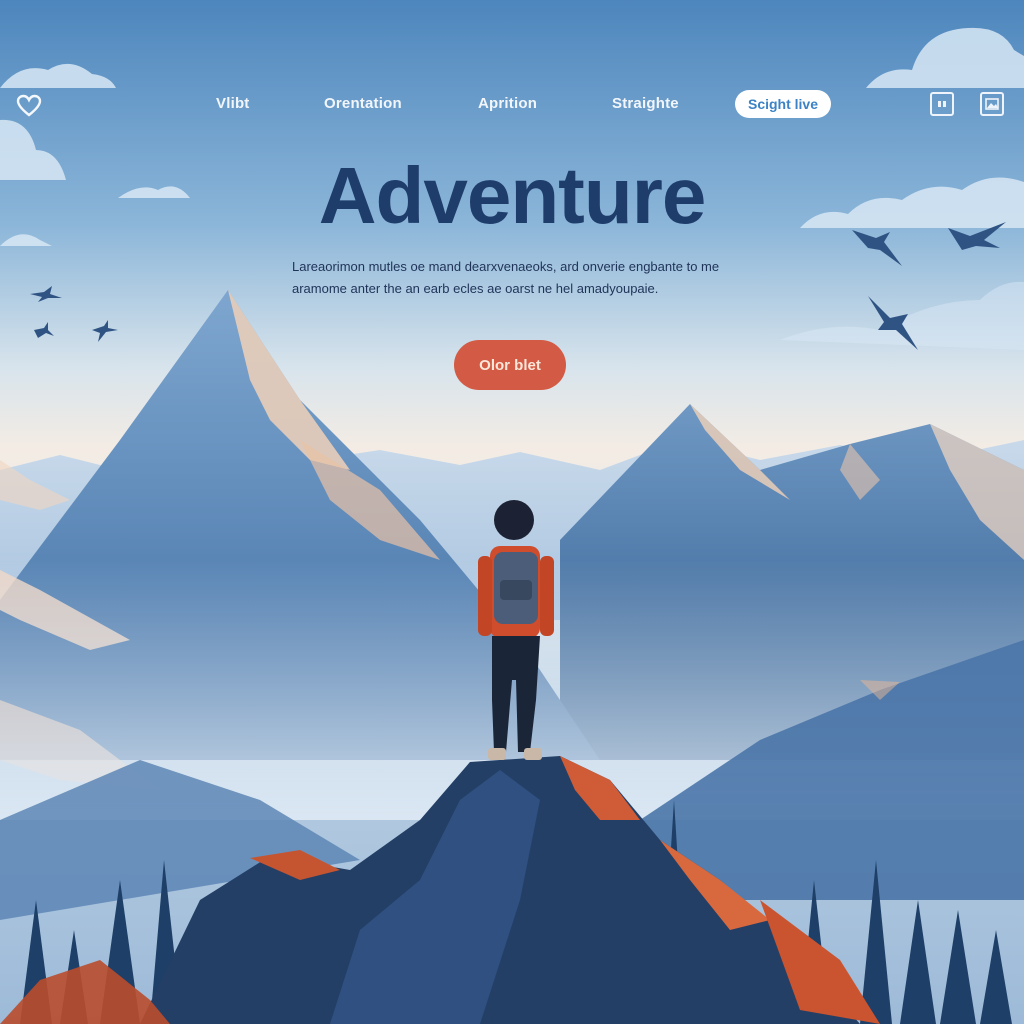 This screenshot has width=1024, height=1024. Describe the element at coordinates (29, 106) in the screenshot. I see `heart-icon` at that location.